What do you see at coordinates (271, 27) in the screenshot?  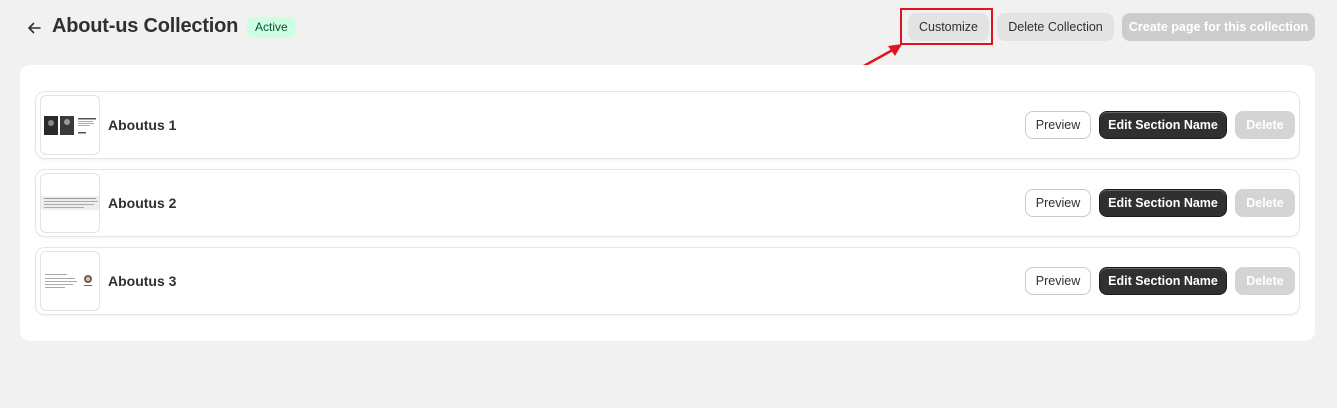 I see `status-badge: Active` at bounding box center [271, 27].